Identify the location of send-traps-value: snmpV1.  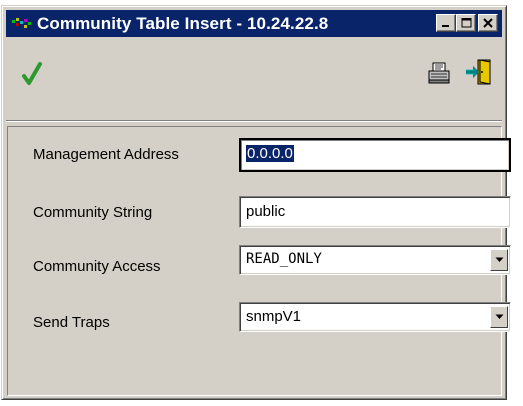
(274, 316).